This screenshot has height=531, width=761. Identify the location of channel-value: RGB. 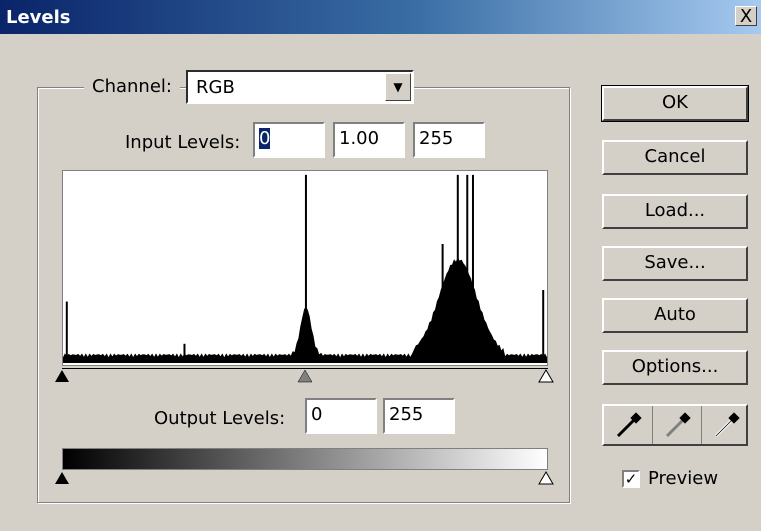
(215, 87).